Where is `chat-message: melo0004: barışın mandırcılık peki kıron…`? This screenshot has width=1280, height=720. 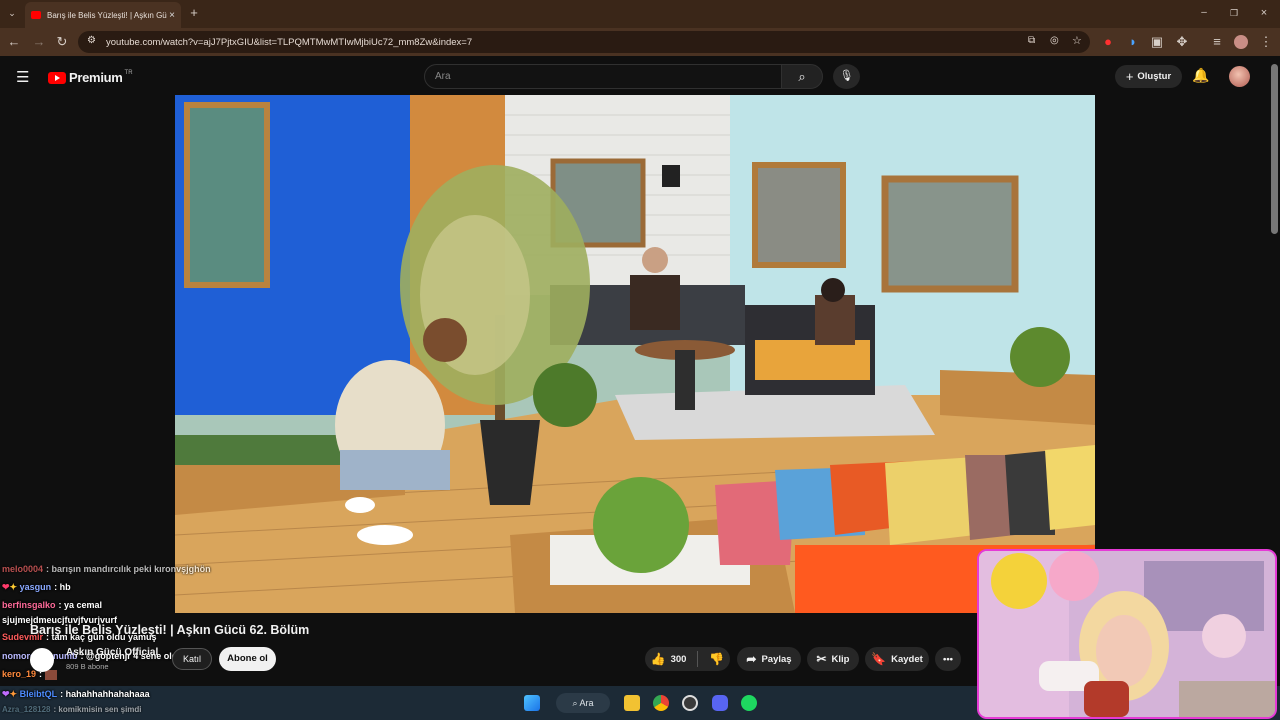
chat-message: melo0004: barışın mandırcılık peki kıron… is located at coordinates (106, 569).